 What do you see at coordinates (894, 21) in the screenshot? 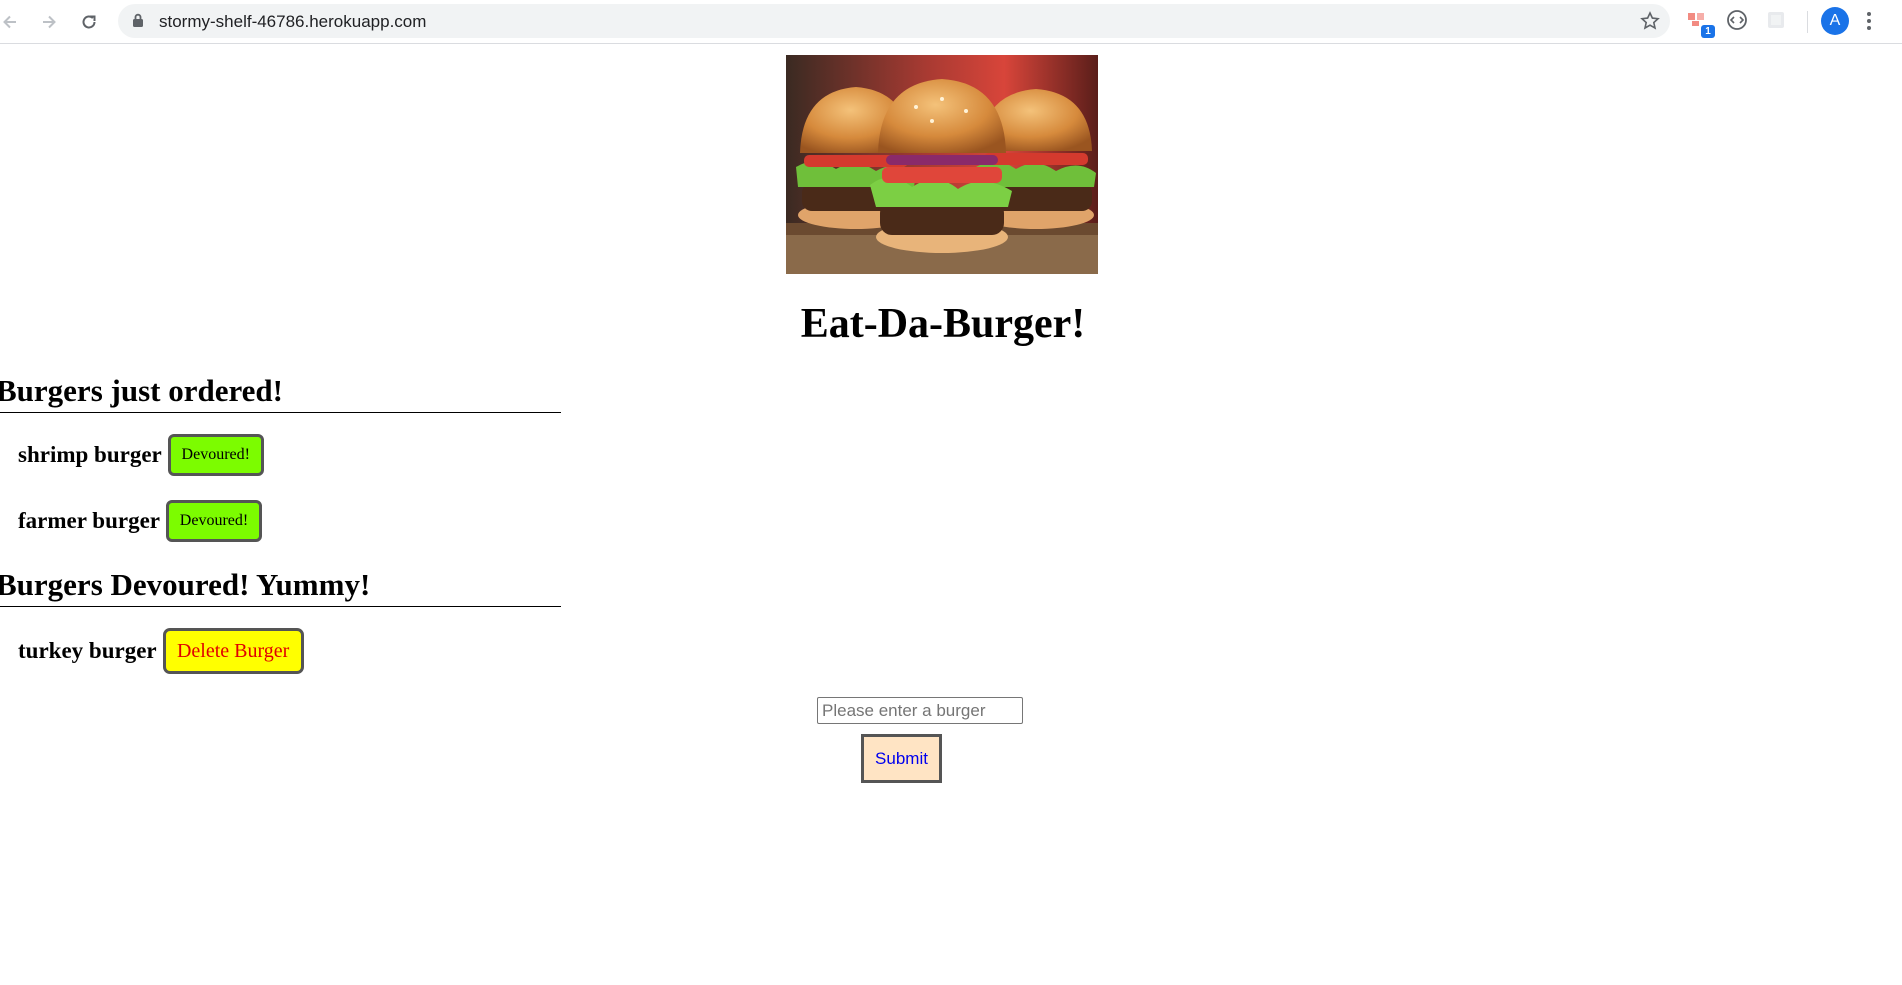
I see `address-bar: stormy-shelf-46786.herokuapp.com` at bounding box center [894, 21].